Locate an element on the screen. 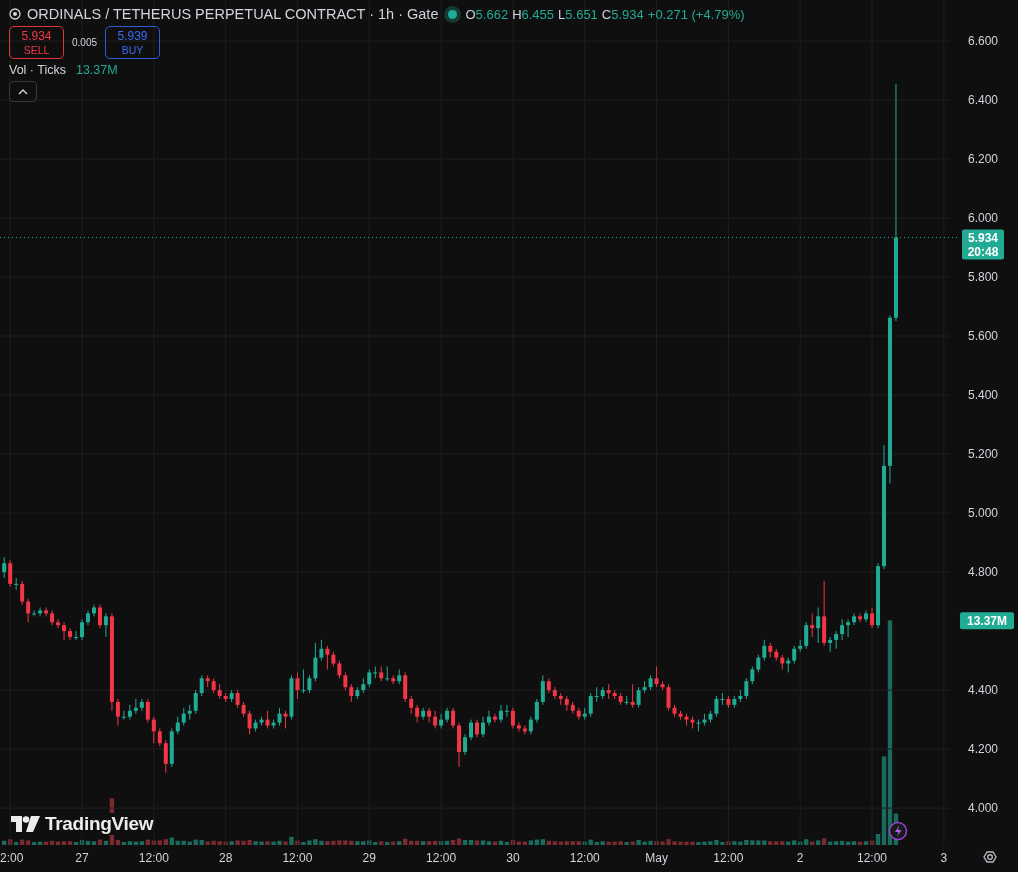  time-tick: 2 is located at coordinates (800, 858).